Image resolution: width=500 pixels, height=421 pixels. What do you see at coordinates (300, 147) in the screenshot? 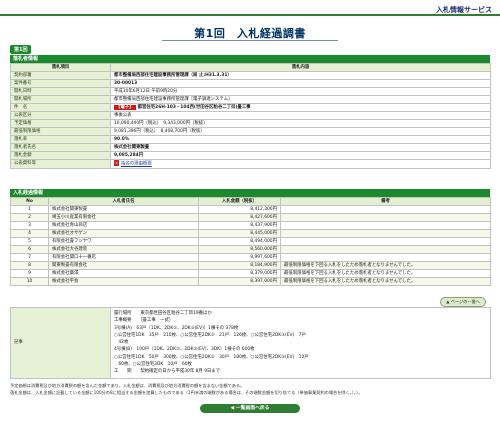
I see `bid-info-value: 株式会社関東製畳` at bounding box center [300, 147].